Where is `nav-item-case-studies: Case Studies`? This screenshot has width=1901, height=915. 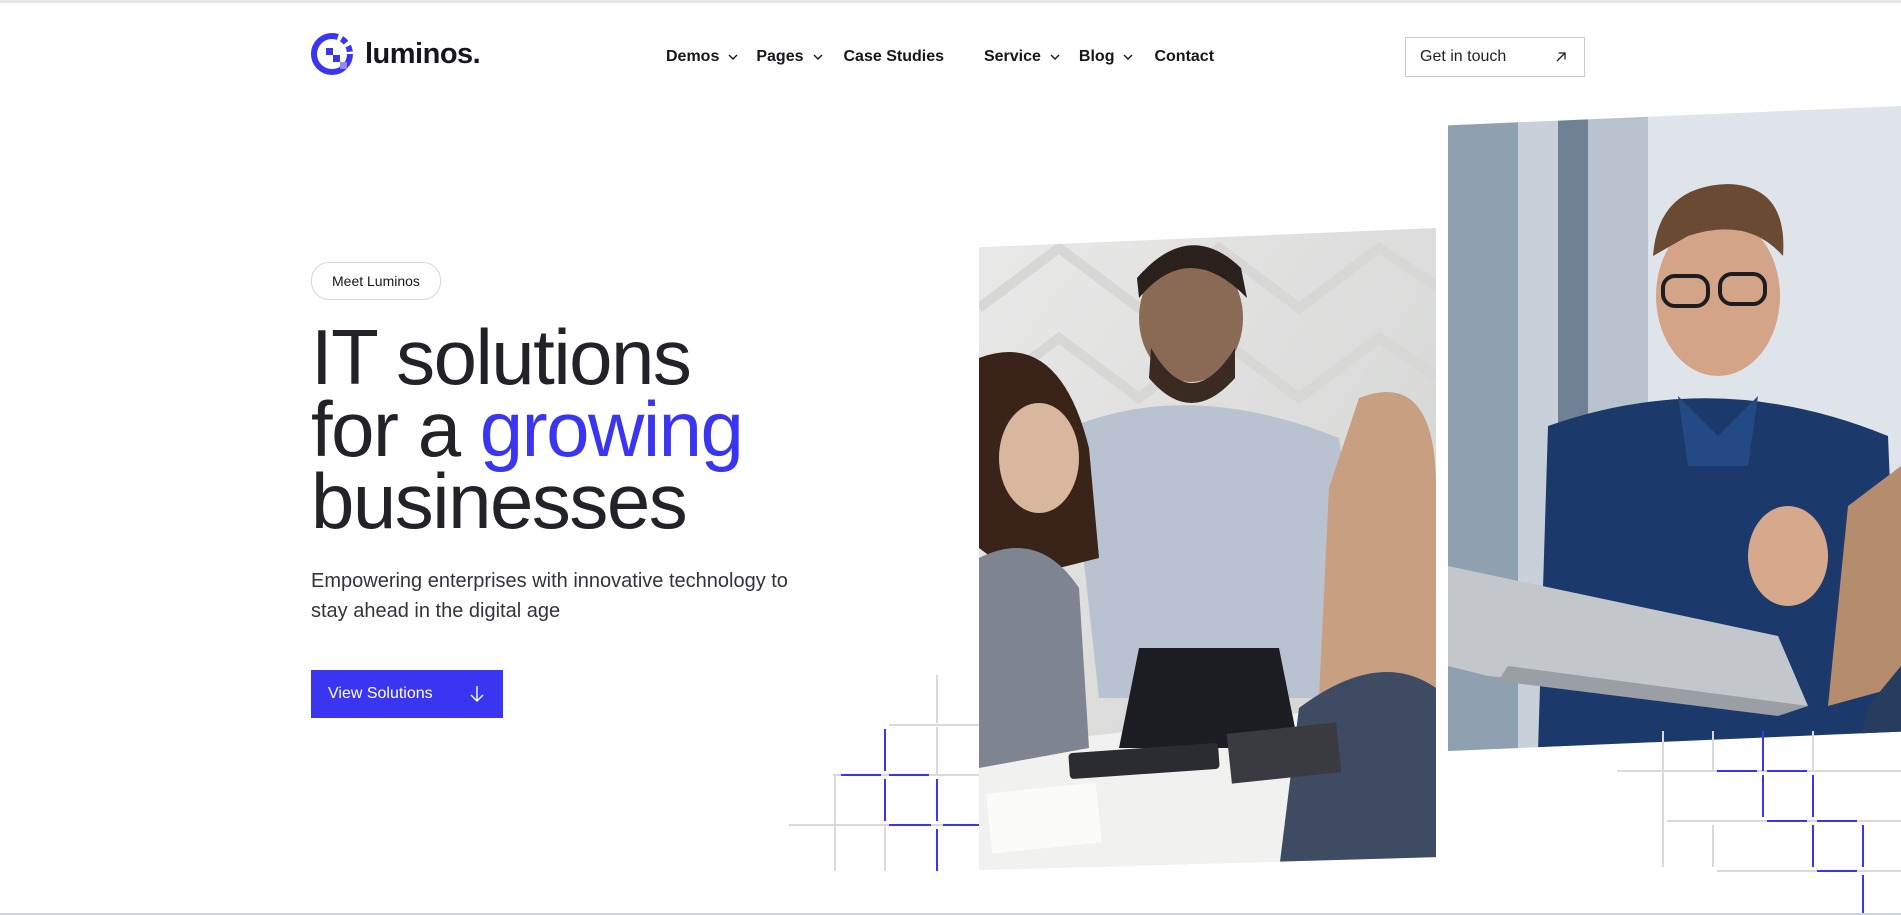
nav-item-case-studies: Case Studies is located at coordinates (894, 57).